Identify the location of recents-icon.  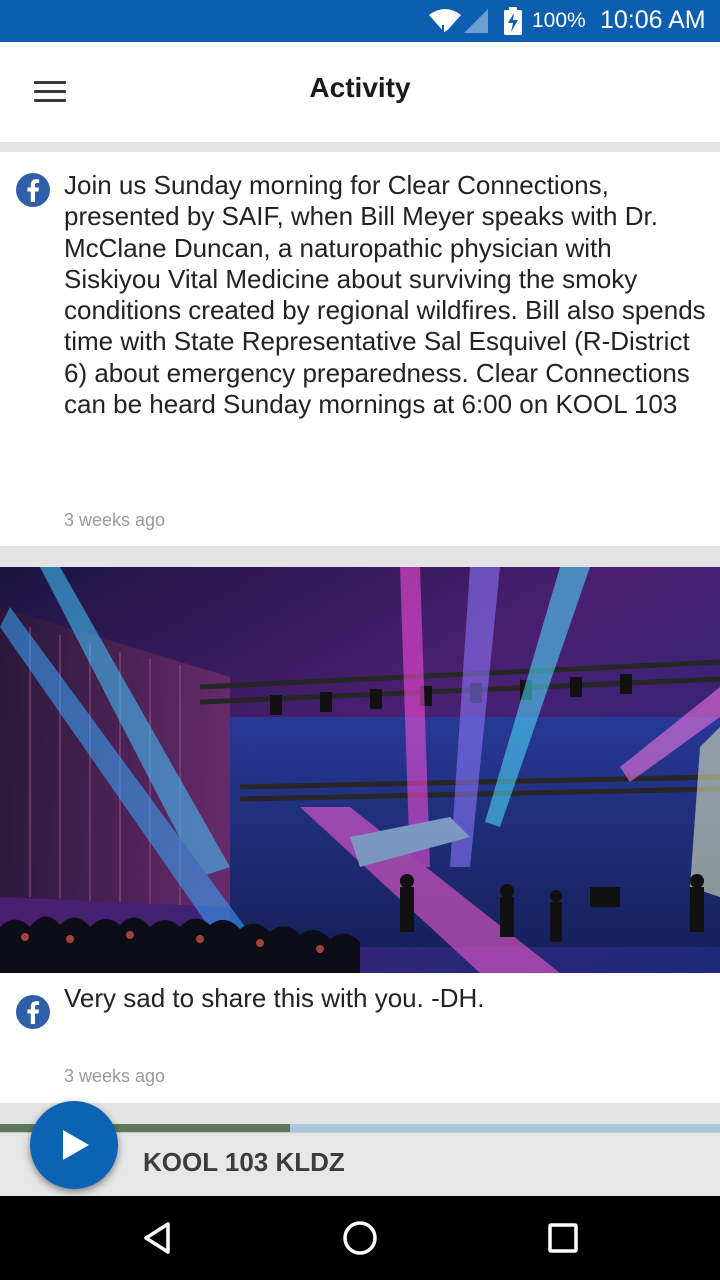
(563, 1238).